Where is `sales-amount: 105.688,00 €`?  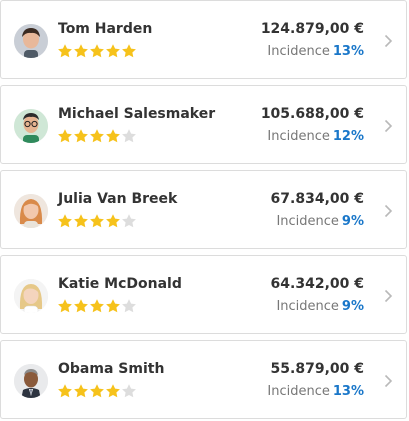 sales-amount: 105.688,00 € is located at coordinates (312, 114).